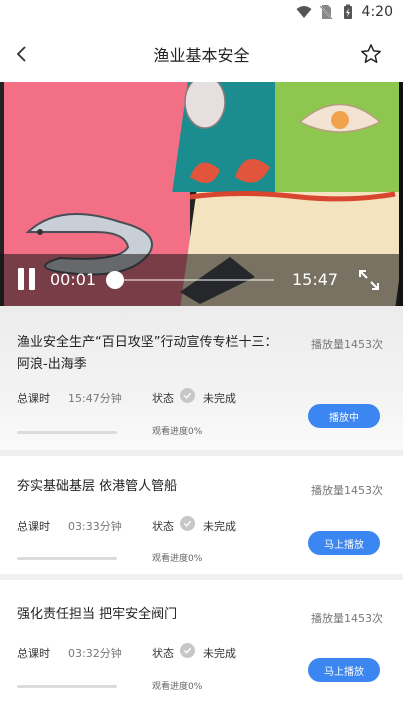 The width and height of the screenshot is (403, 718). Describe the element at coordinates (147, 353) in the screenshot. I see `lesson-title: 渔业安全生产“百日攻坚”行动宣传专栏十三：阿浪-出海季` at that location.